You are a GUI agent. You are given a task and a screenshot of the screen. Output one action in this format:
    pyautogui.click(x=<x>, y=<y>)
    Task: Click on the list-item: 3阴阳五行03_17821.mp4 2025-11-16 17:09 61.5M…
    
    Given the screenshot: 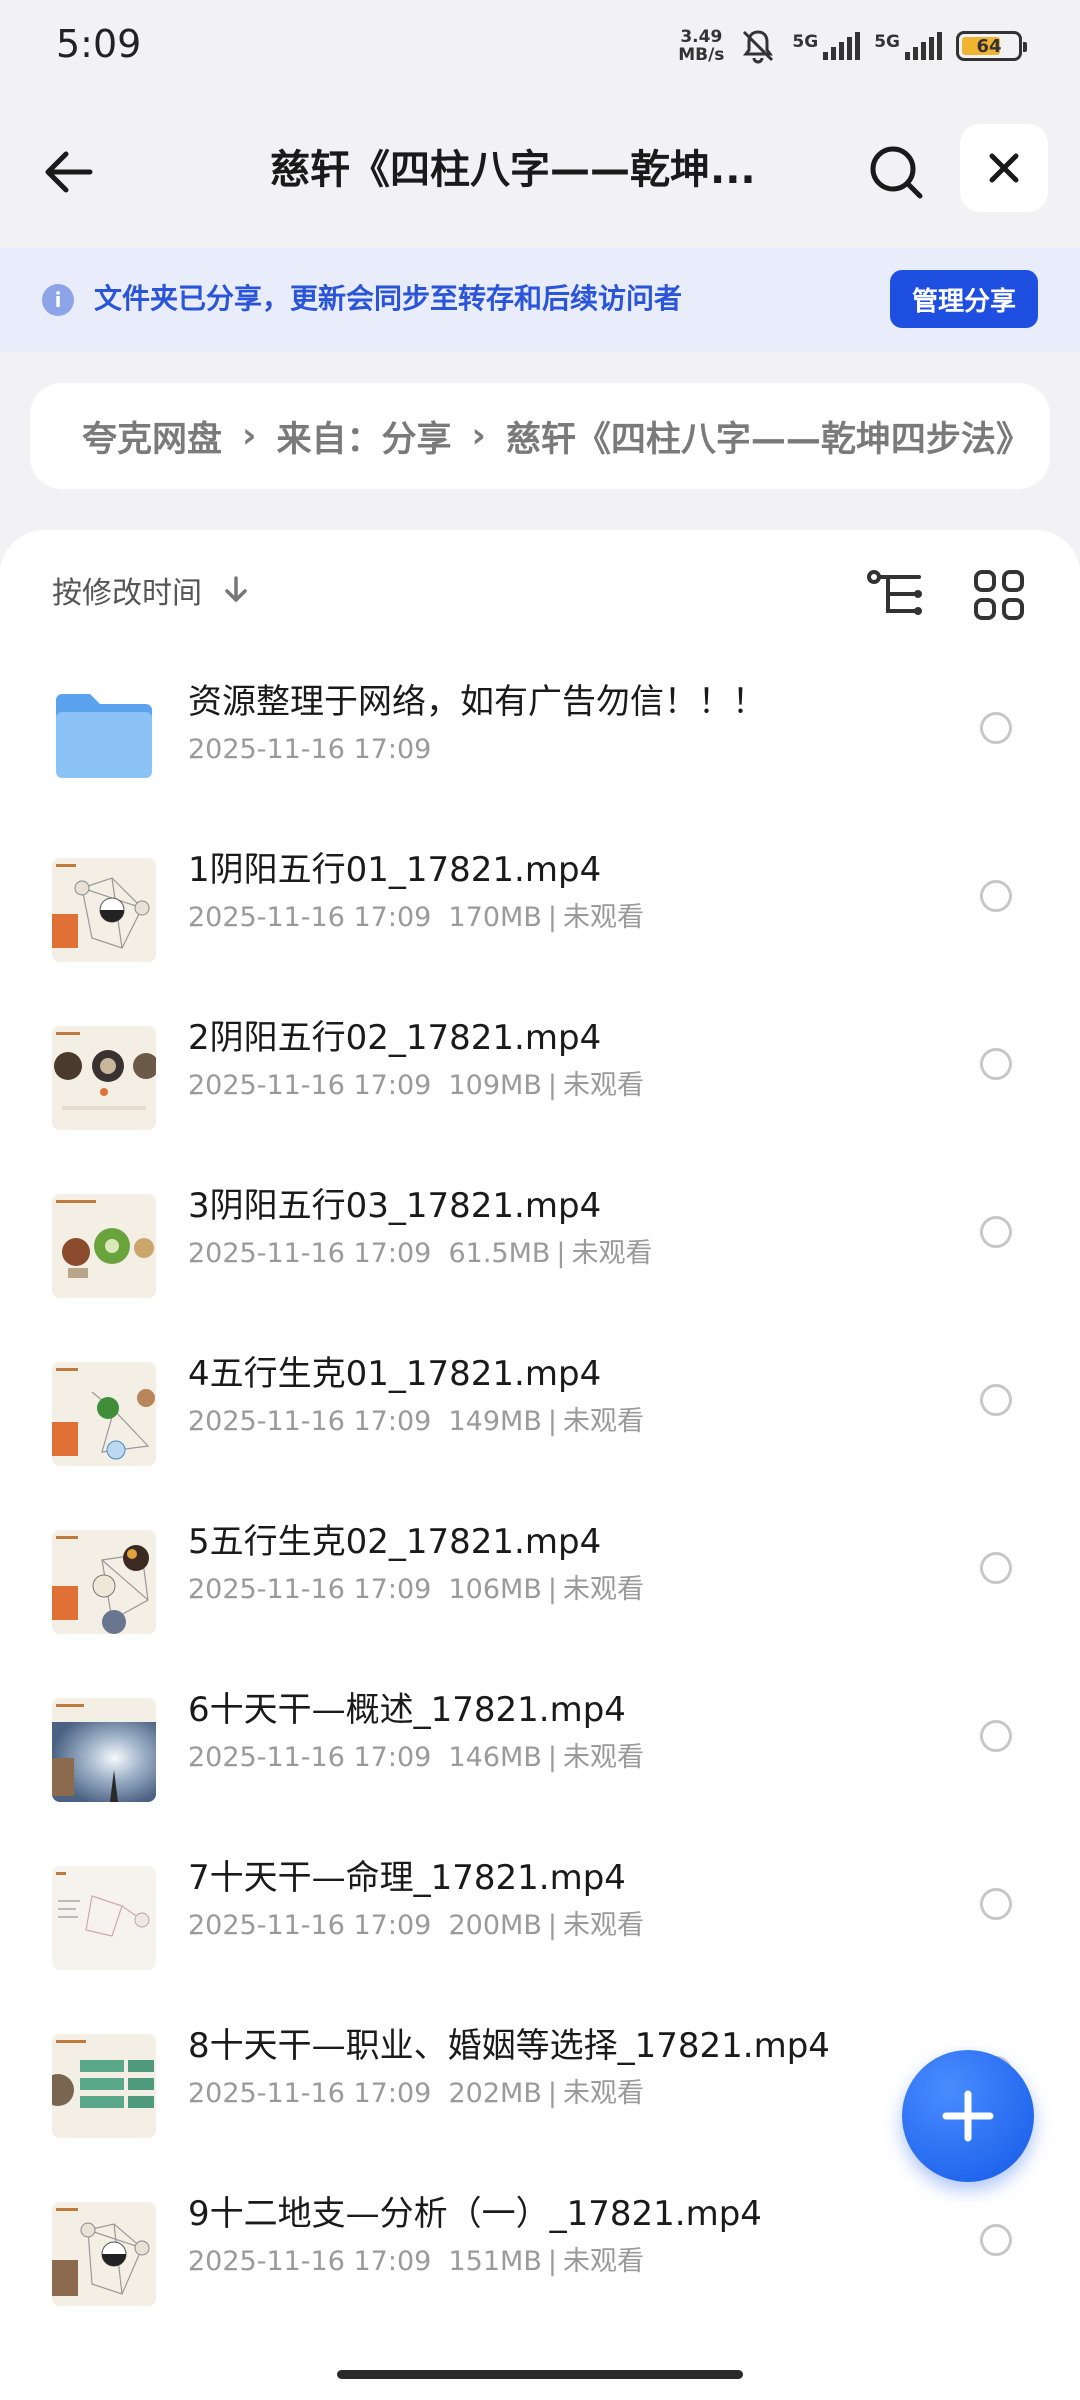 What is the action you would take?
    pyautogui.click(x=540, y=1236)
    